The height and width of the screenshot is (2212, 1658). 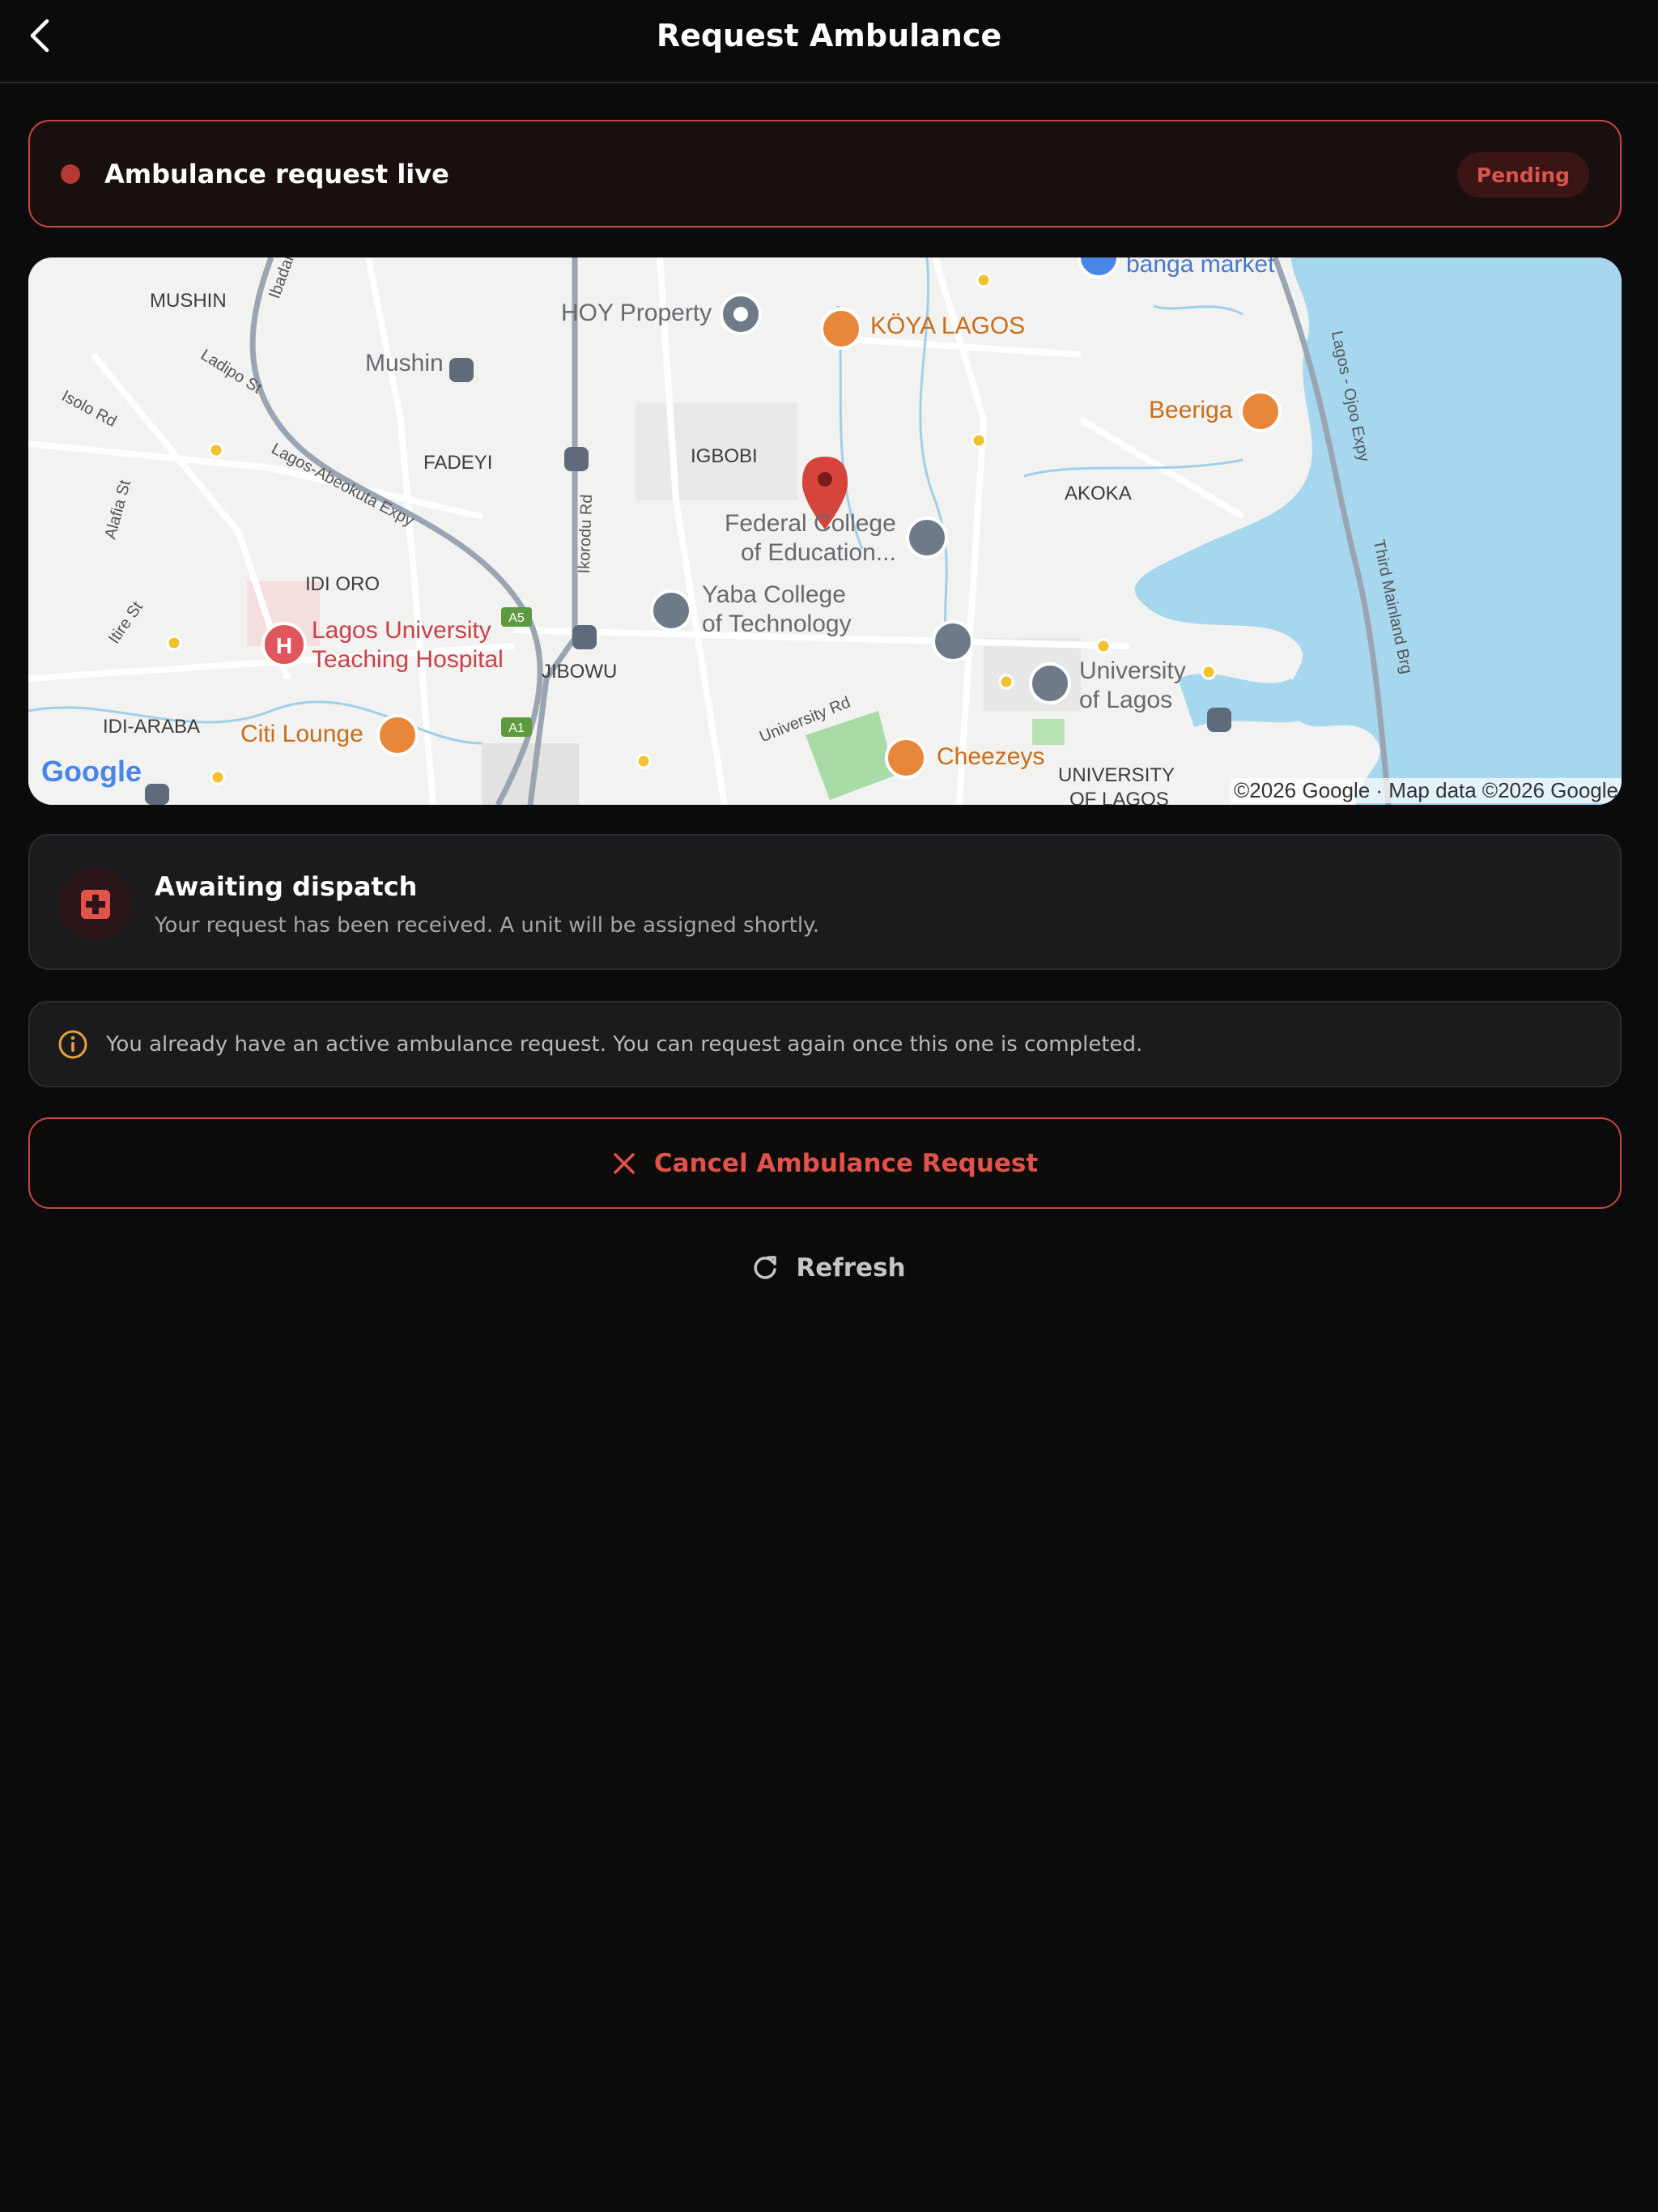 I want to click on back-button, so click(x=40, y=36).